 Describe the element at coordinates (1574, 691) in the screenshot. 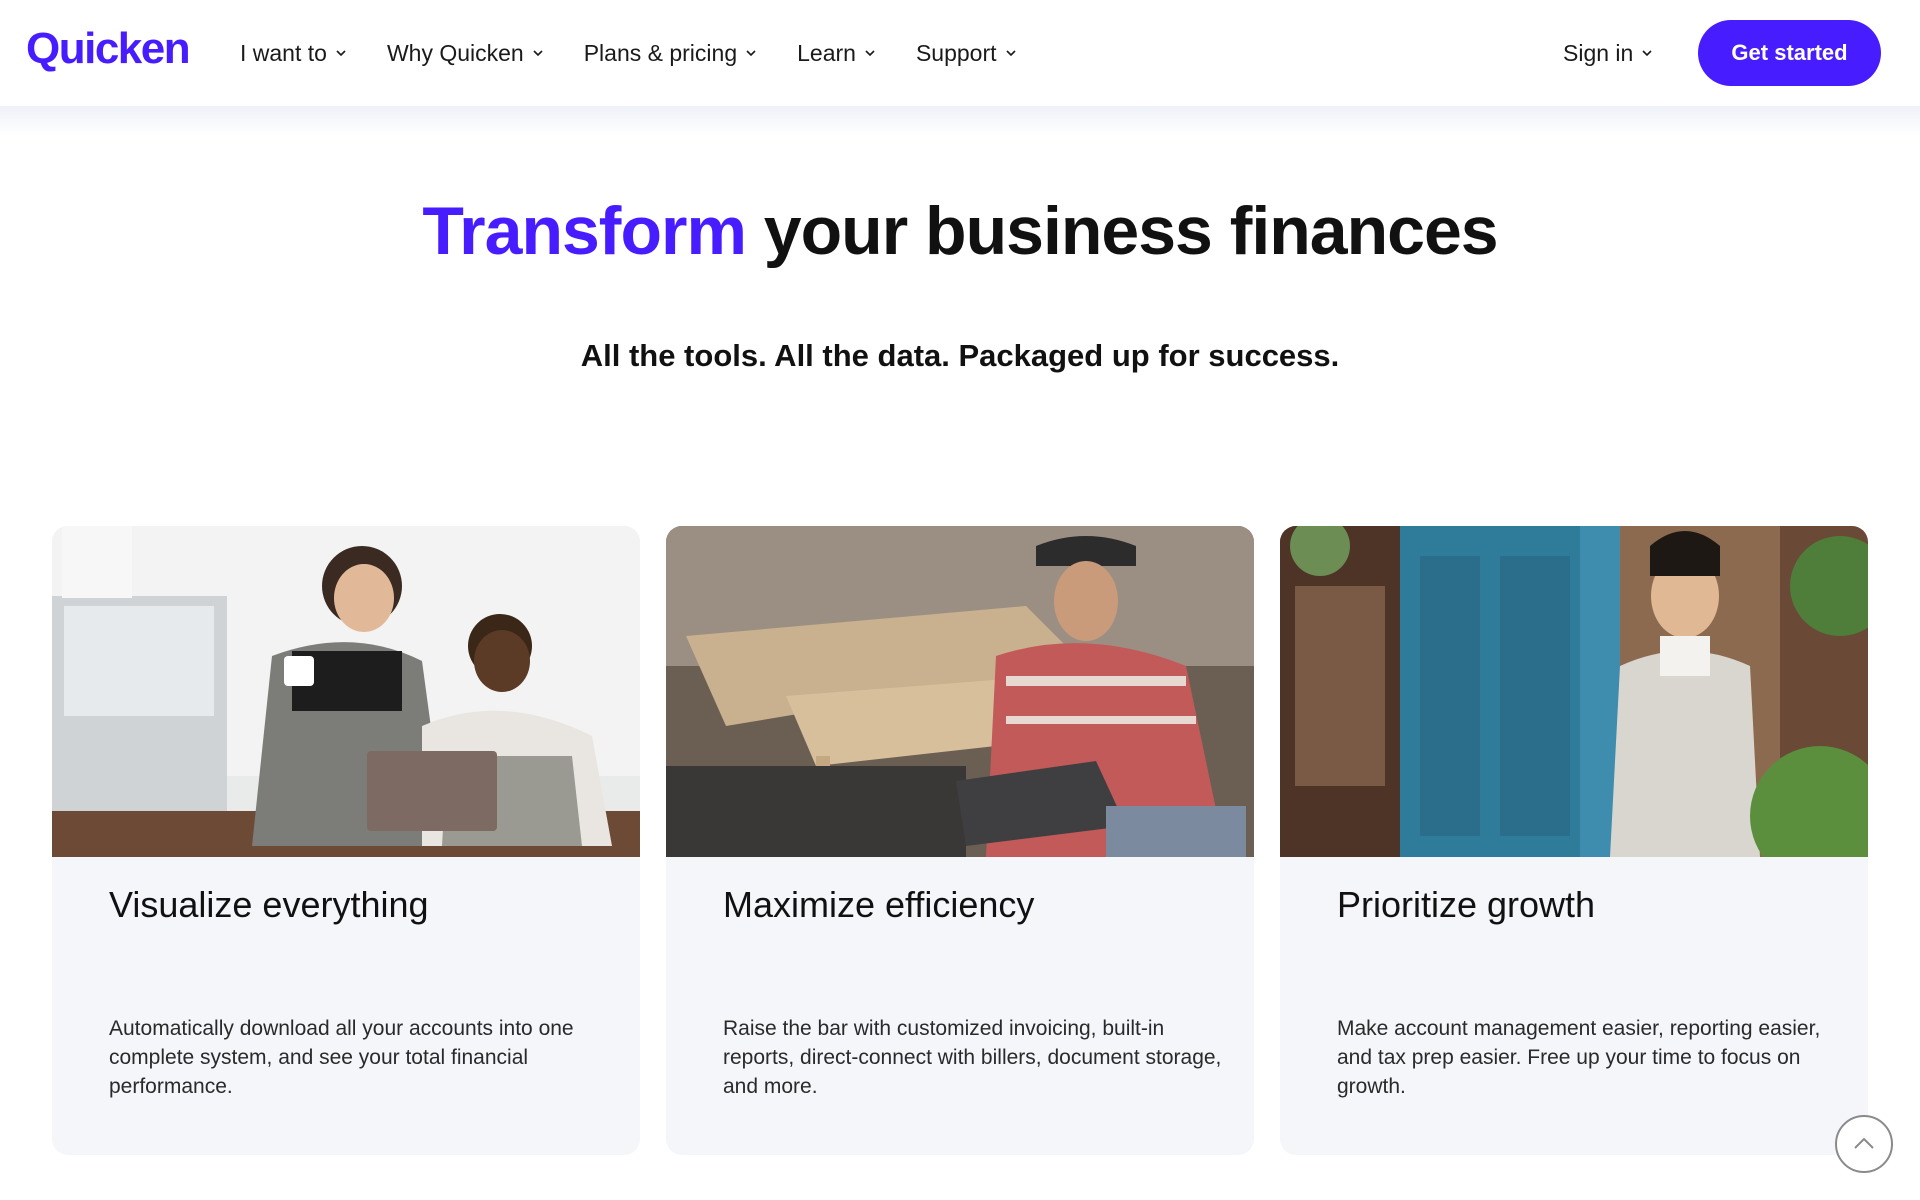

I see `shop-owner-door-photo` at that location.